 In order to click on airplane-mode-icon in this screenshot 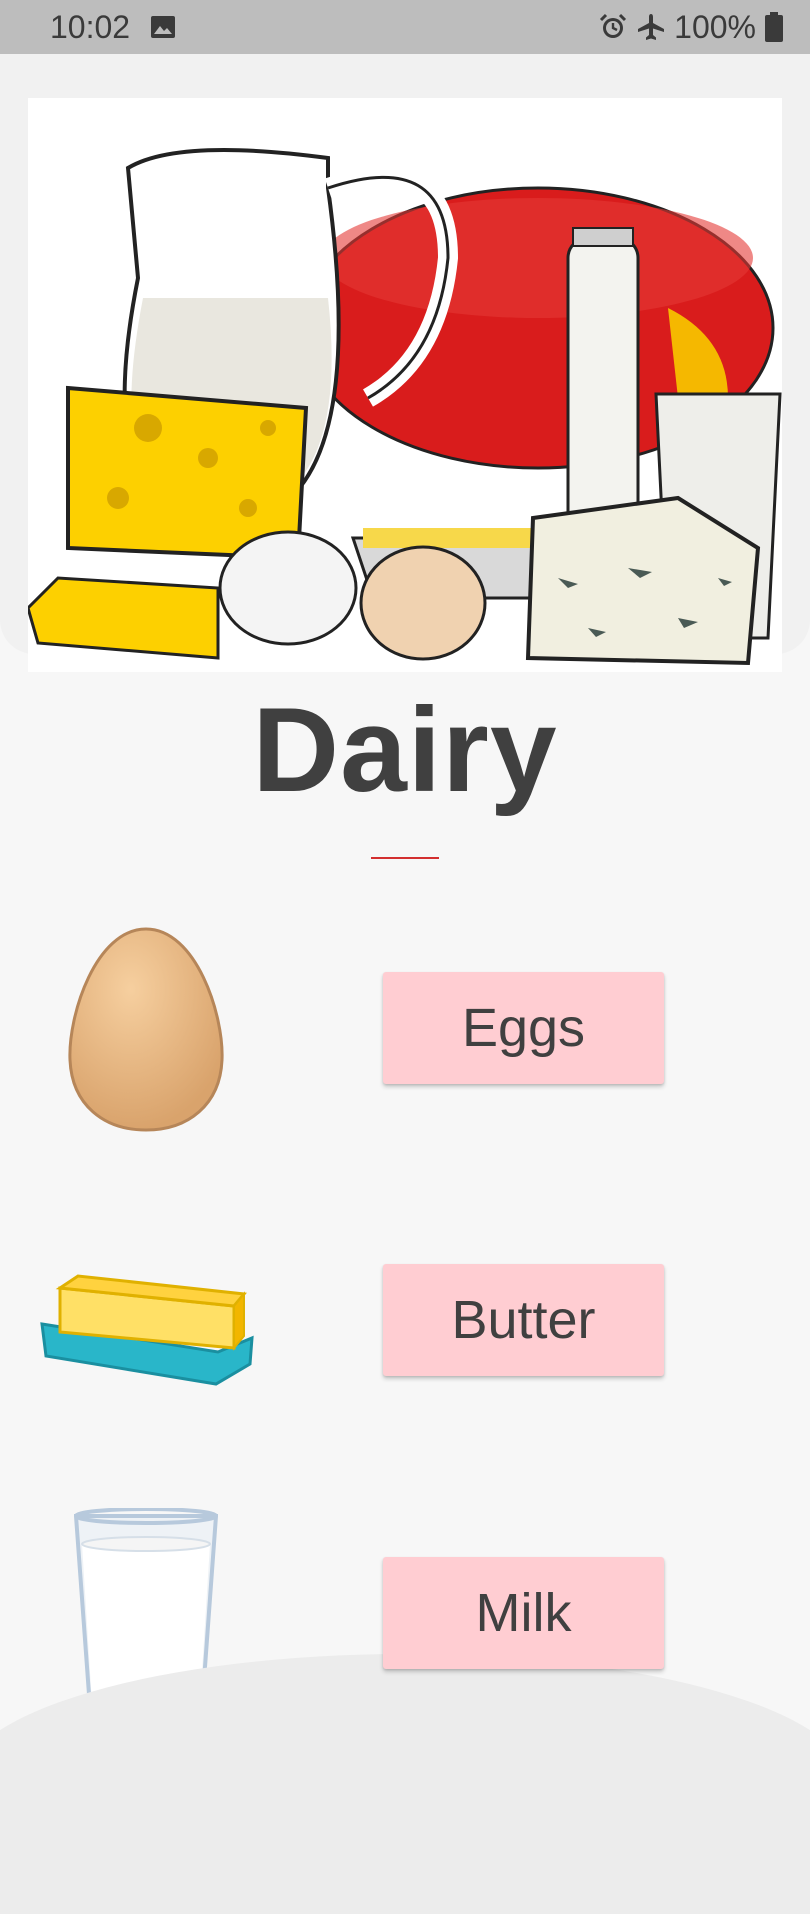, I will do `click(651, 27)`.